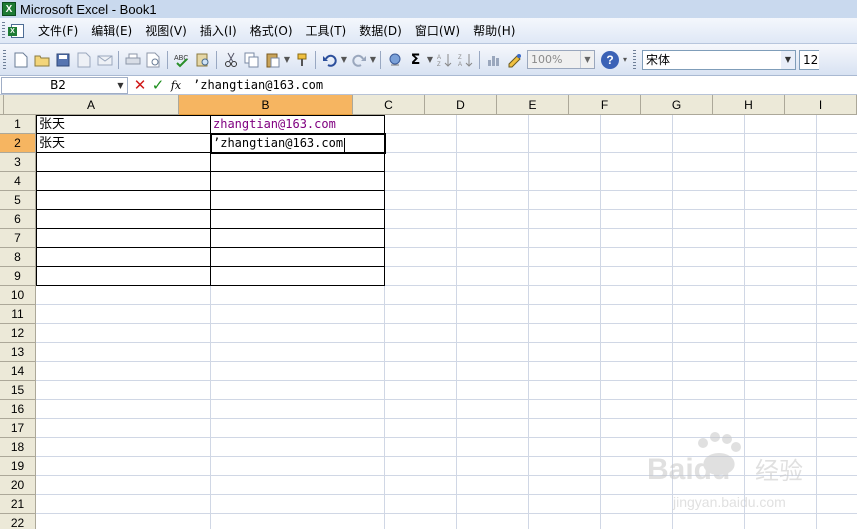 Image resolution: width=857 pixels, height=529 pixels. I want to click on cell-e9, so click(565, 276).